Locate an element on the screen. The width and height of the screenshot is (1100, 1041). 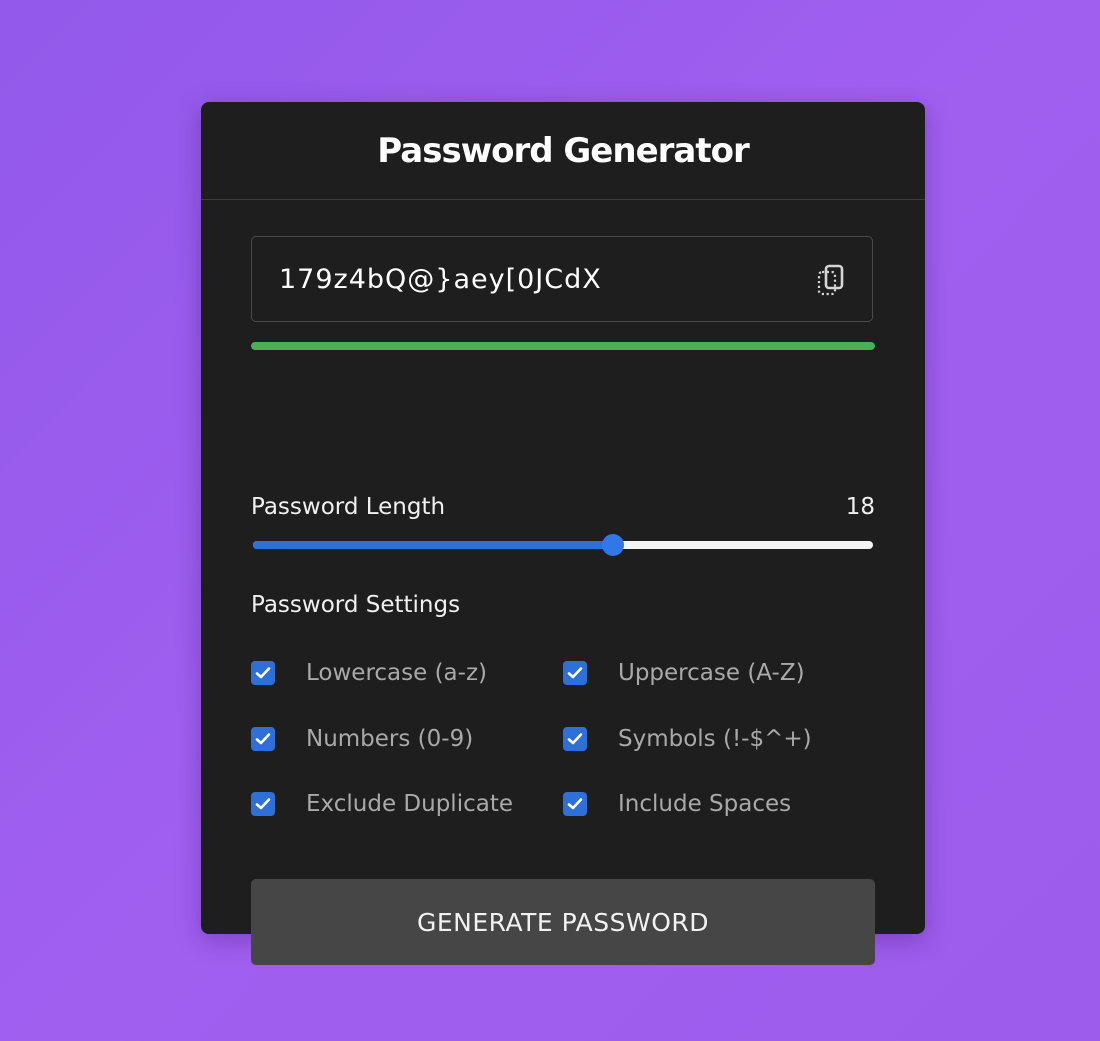
password-strength-fill is located at coordinates (563, 346).